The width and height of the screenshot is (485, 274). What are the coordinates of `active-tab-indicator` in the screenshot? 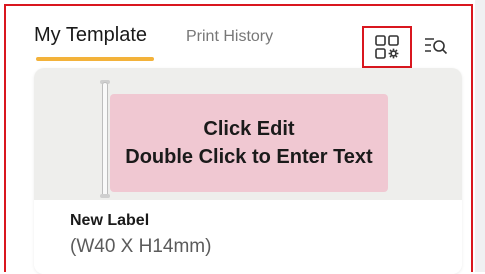 It's located at (95, 59).